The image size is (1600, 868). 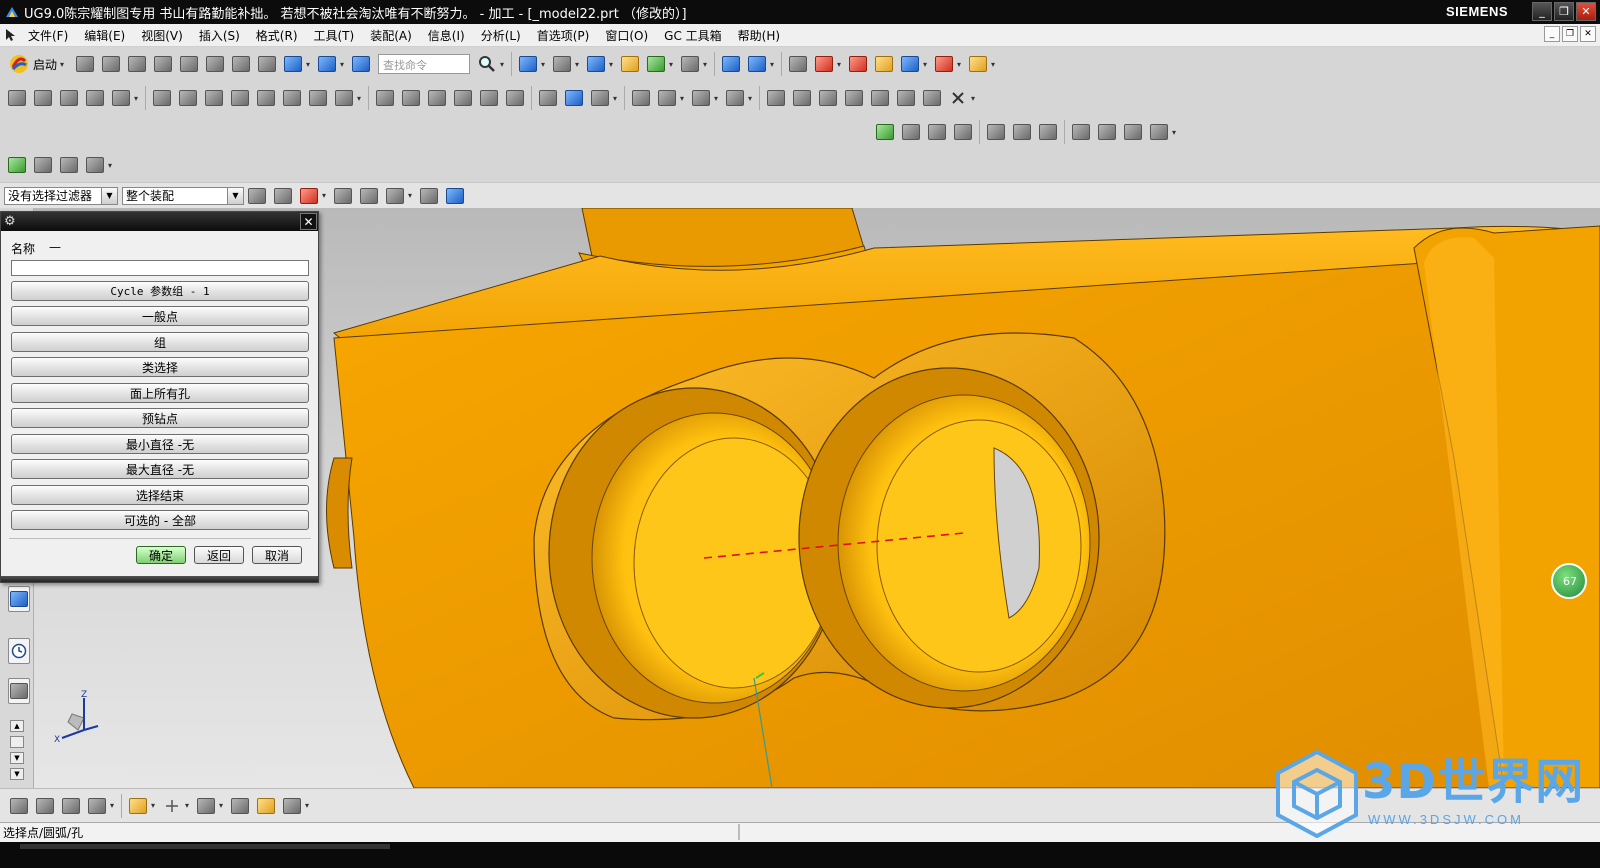 I want to click on analysis-icon, so click(x=884, y=64).